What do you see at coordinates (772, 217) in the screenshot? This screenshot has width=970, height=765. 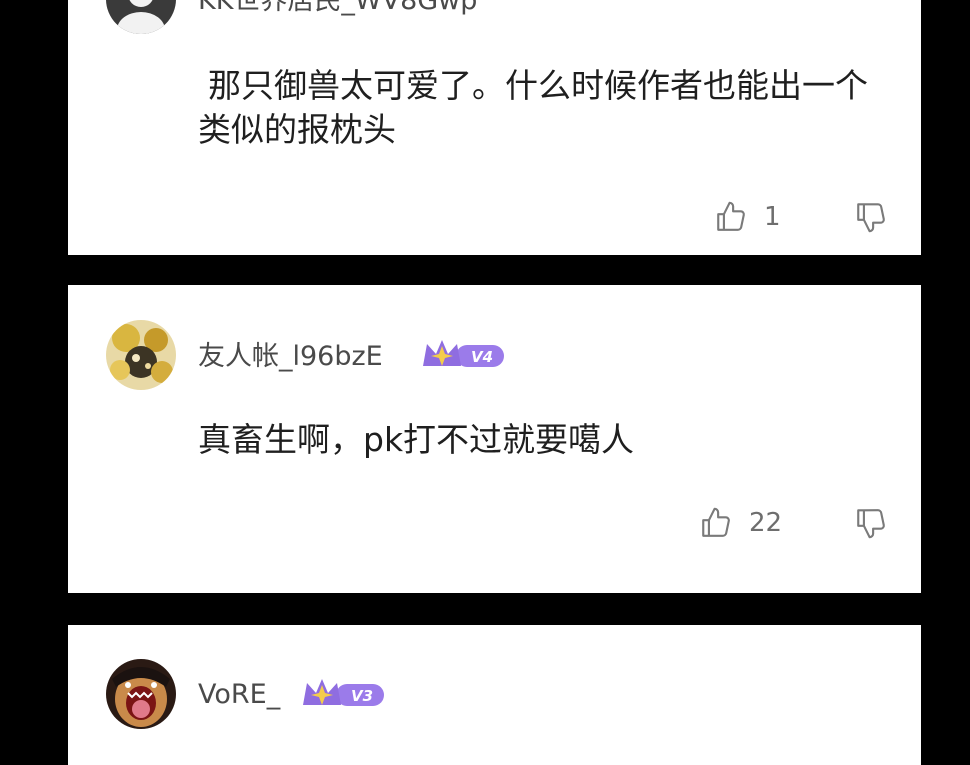 I see `like-count: 1` at bounding box center [772, 217].